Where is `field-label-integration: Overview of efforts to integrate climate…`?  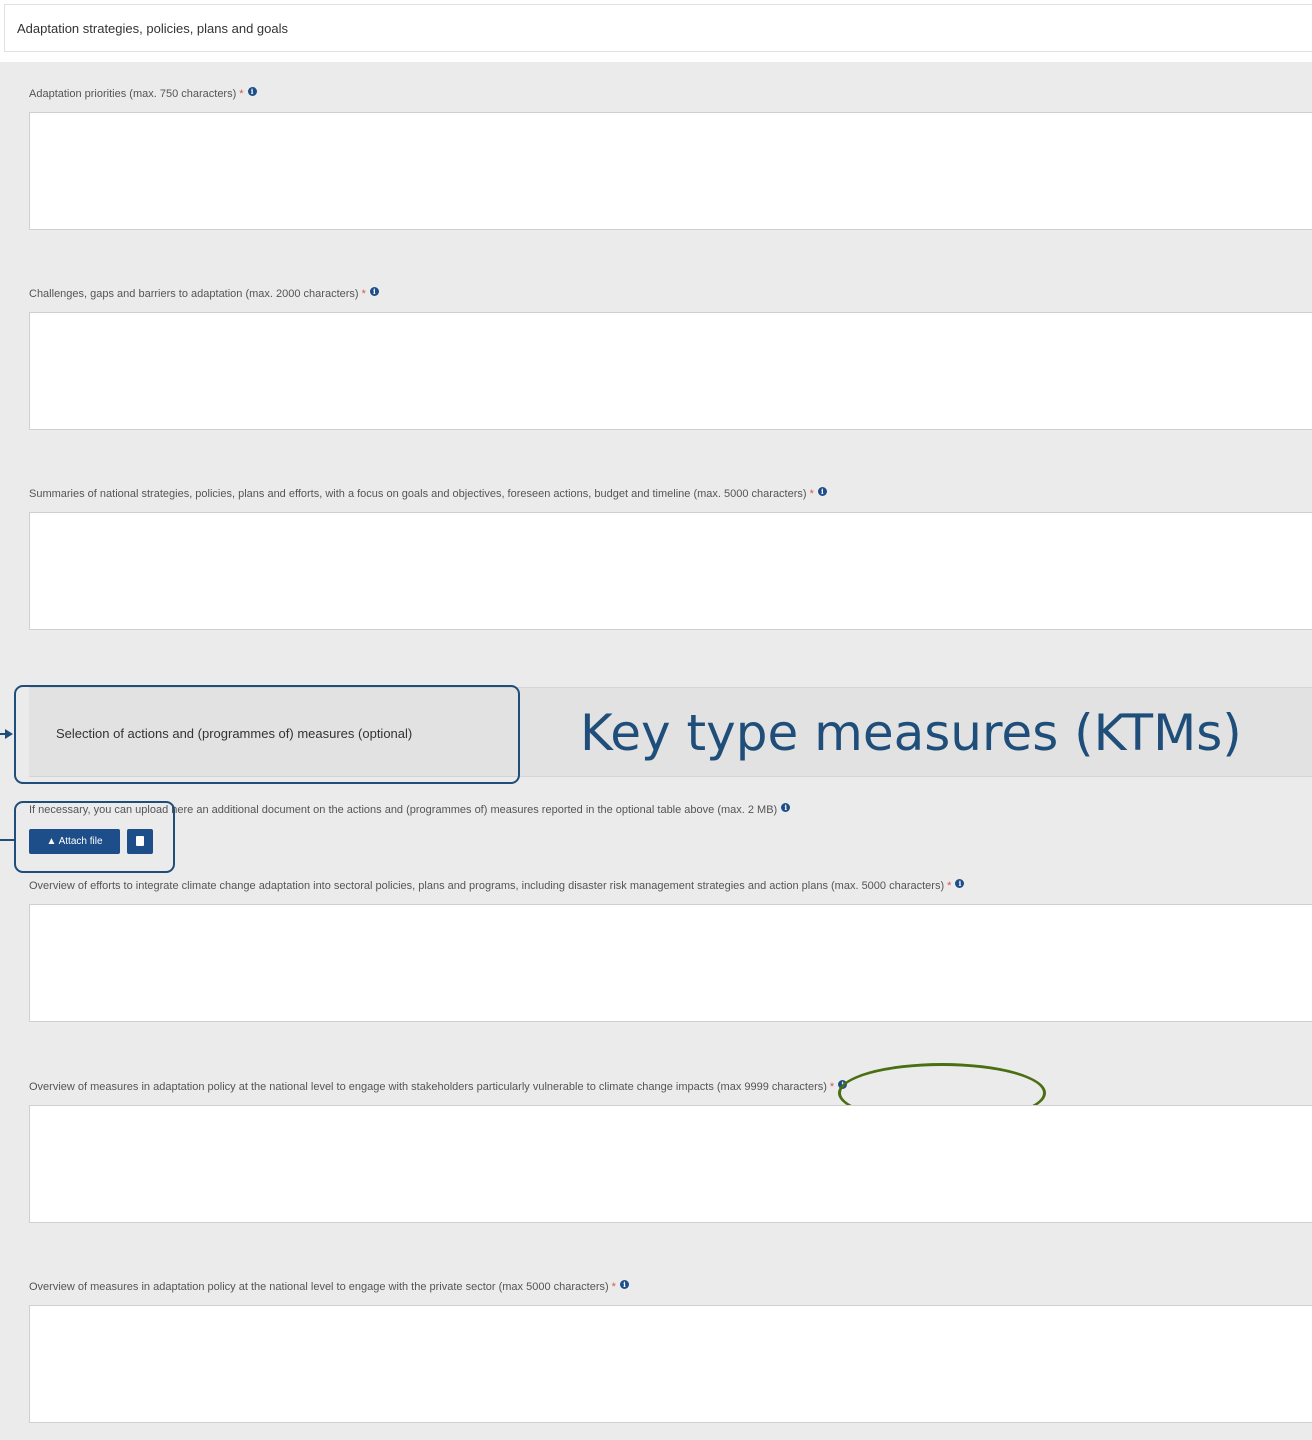
field-label-integration: Overview of efforts to integrate climate… is located at coordinates (497, 885).